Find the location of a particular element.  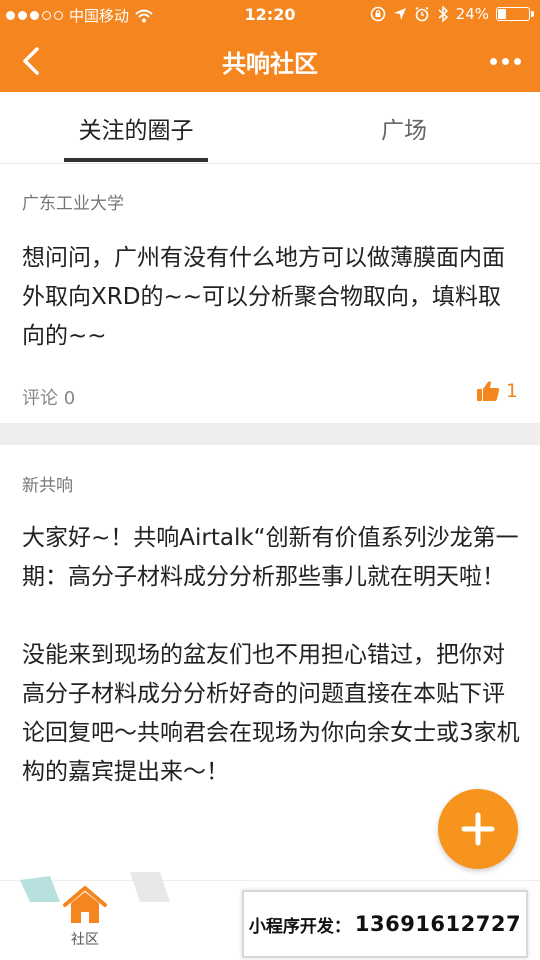

promo-banner: 小程序开发： 13691612727 is located at coordinates (385, 924).